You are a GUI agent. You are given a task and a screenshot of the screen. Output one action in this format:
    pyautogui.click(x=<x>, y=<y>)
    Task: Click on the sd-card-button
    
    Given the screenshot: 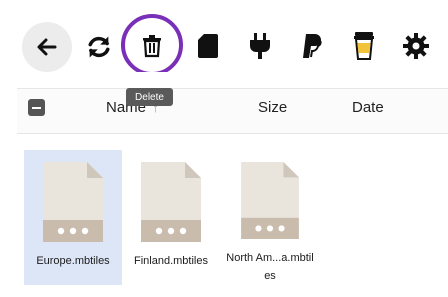 What is the action you would take?
    pyautogui.click(x=208, y=46)
    